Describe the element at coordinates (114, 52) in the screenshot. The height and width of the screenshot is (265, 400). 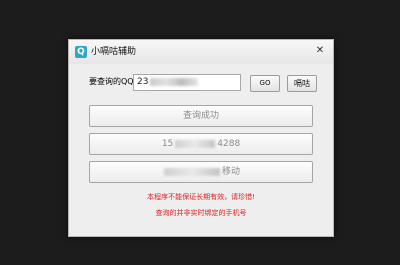
I see `window-title: 小嗝咕辅助` at that location.